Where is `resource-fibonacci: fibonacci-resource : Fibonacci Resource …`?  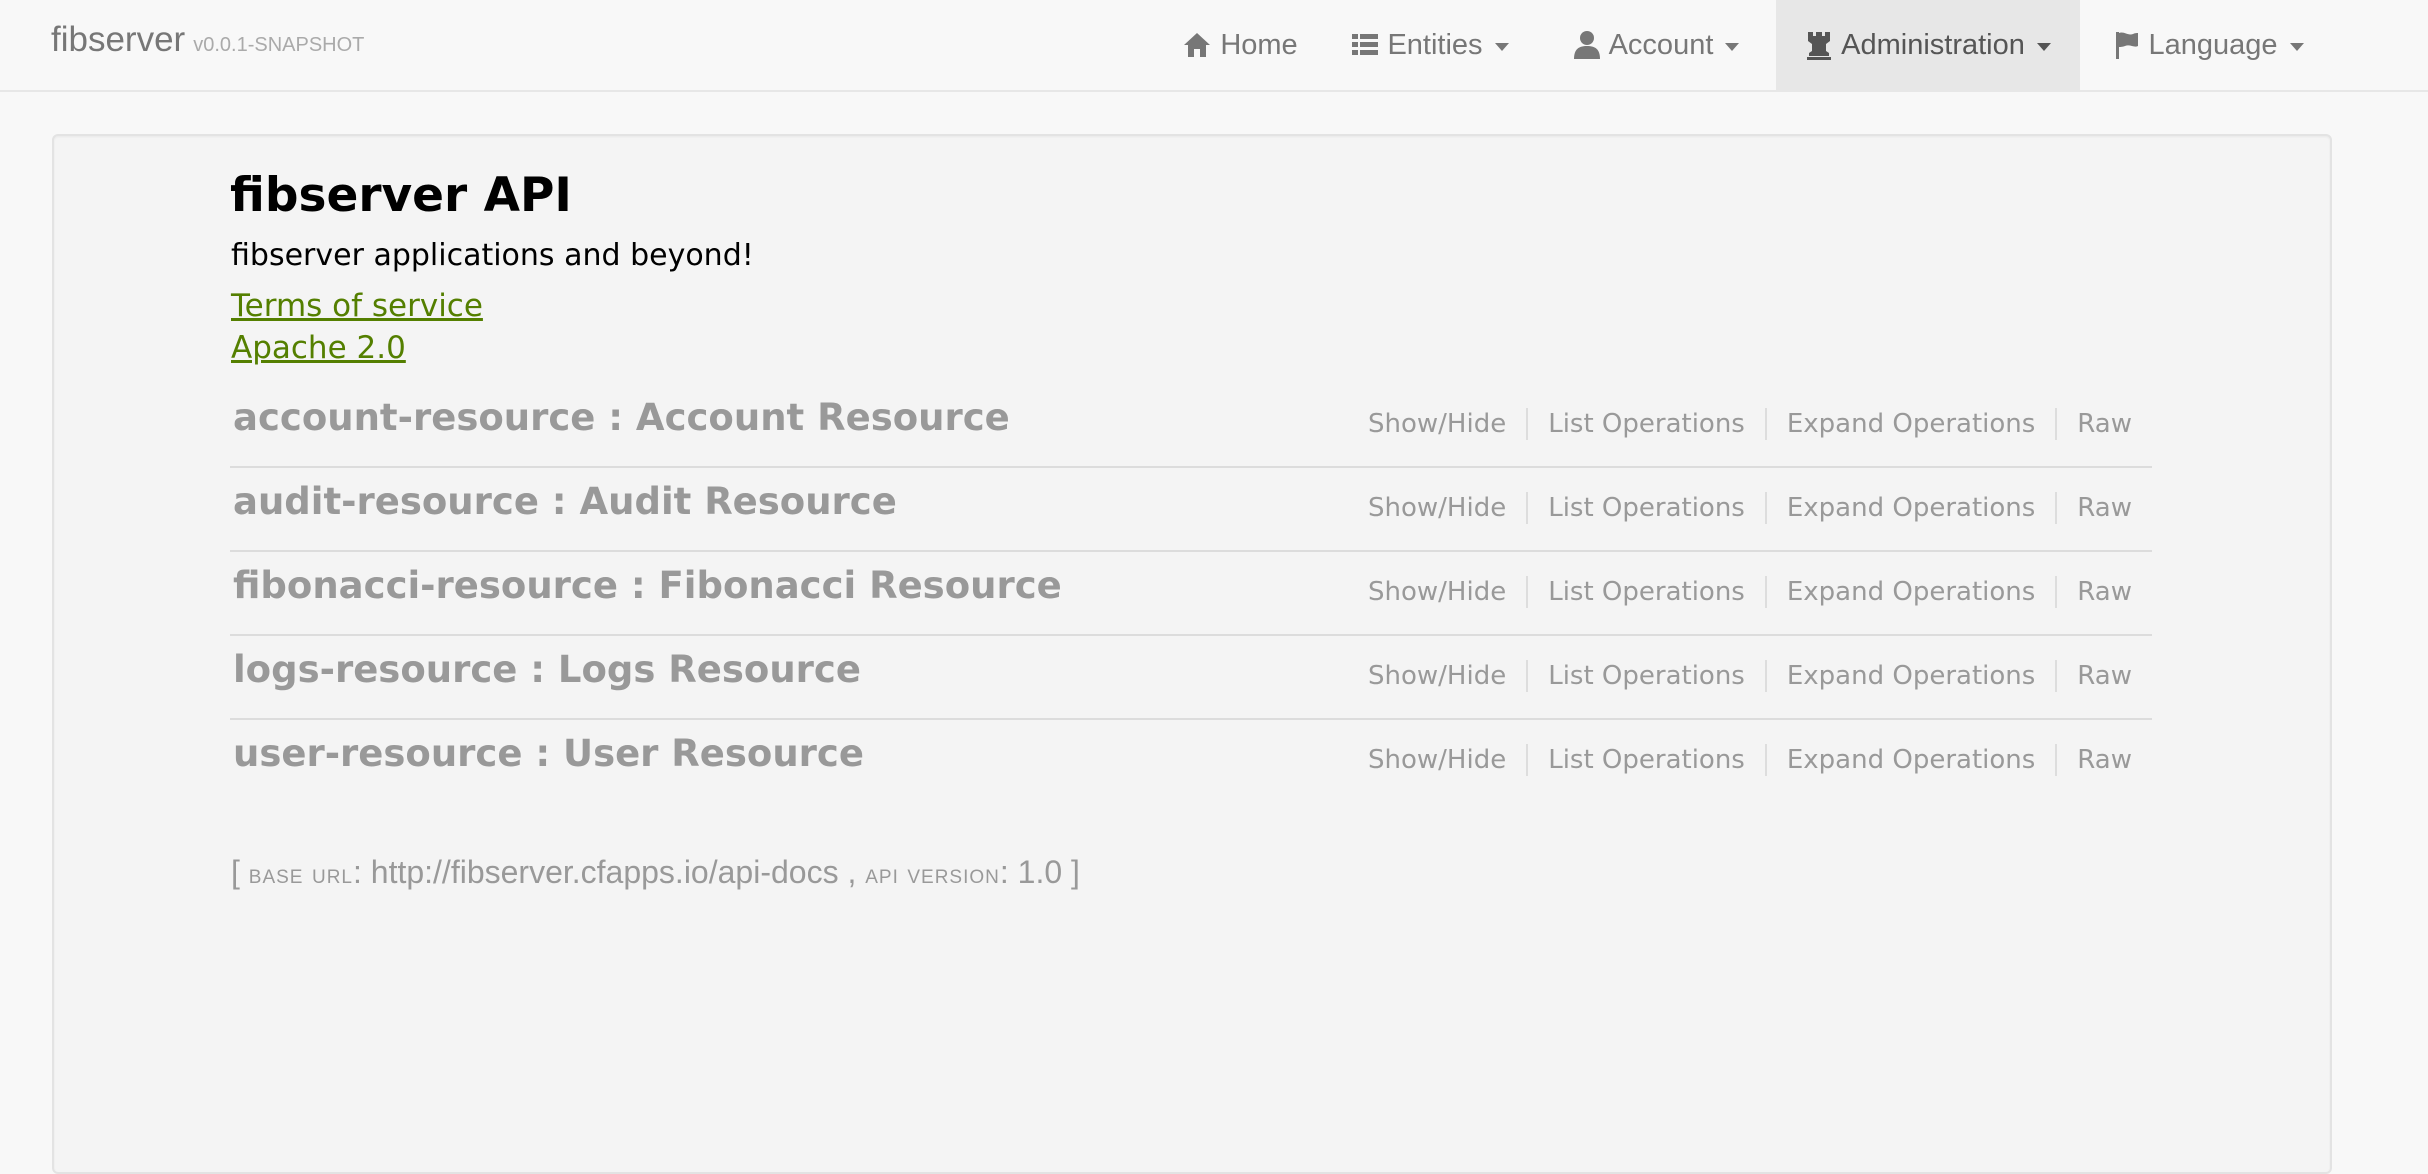 resource-fibonacci: fibonacci-resource : Fibonacci Resource … is located at coordinates (1191, 594).